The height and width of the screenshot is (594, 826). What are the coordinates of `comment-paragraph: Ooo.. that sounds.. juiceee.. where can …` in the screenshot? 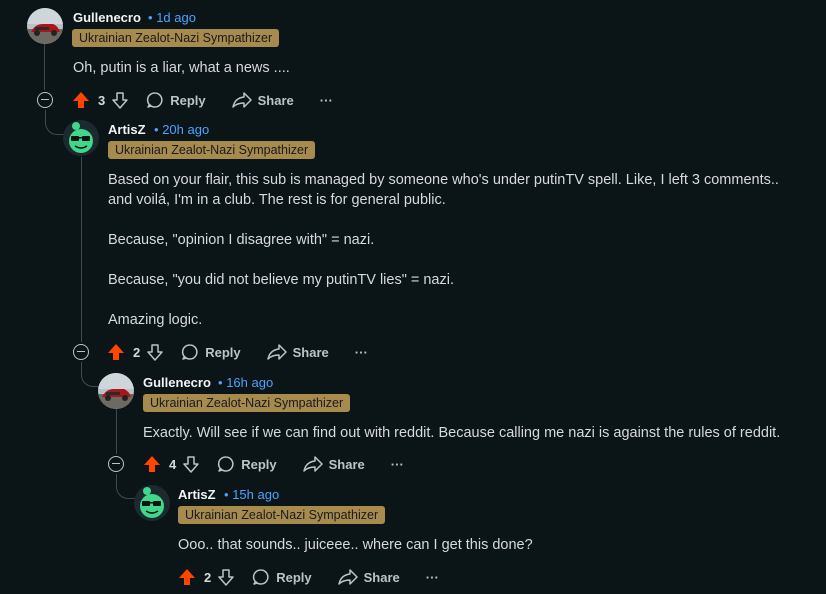 It's located at (355, 545).